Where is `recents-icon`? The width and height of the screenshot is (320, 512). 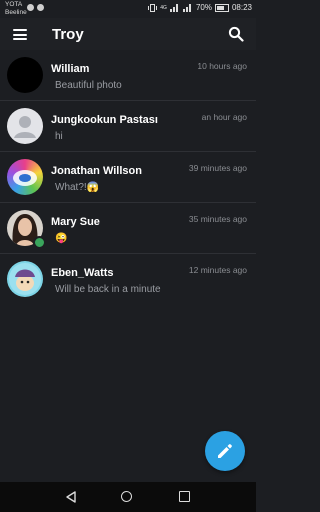 recents-icon is located at coordinates (184, 496).